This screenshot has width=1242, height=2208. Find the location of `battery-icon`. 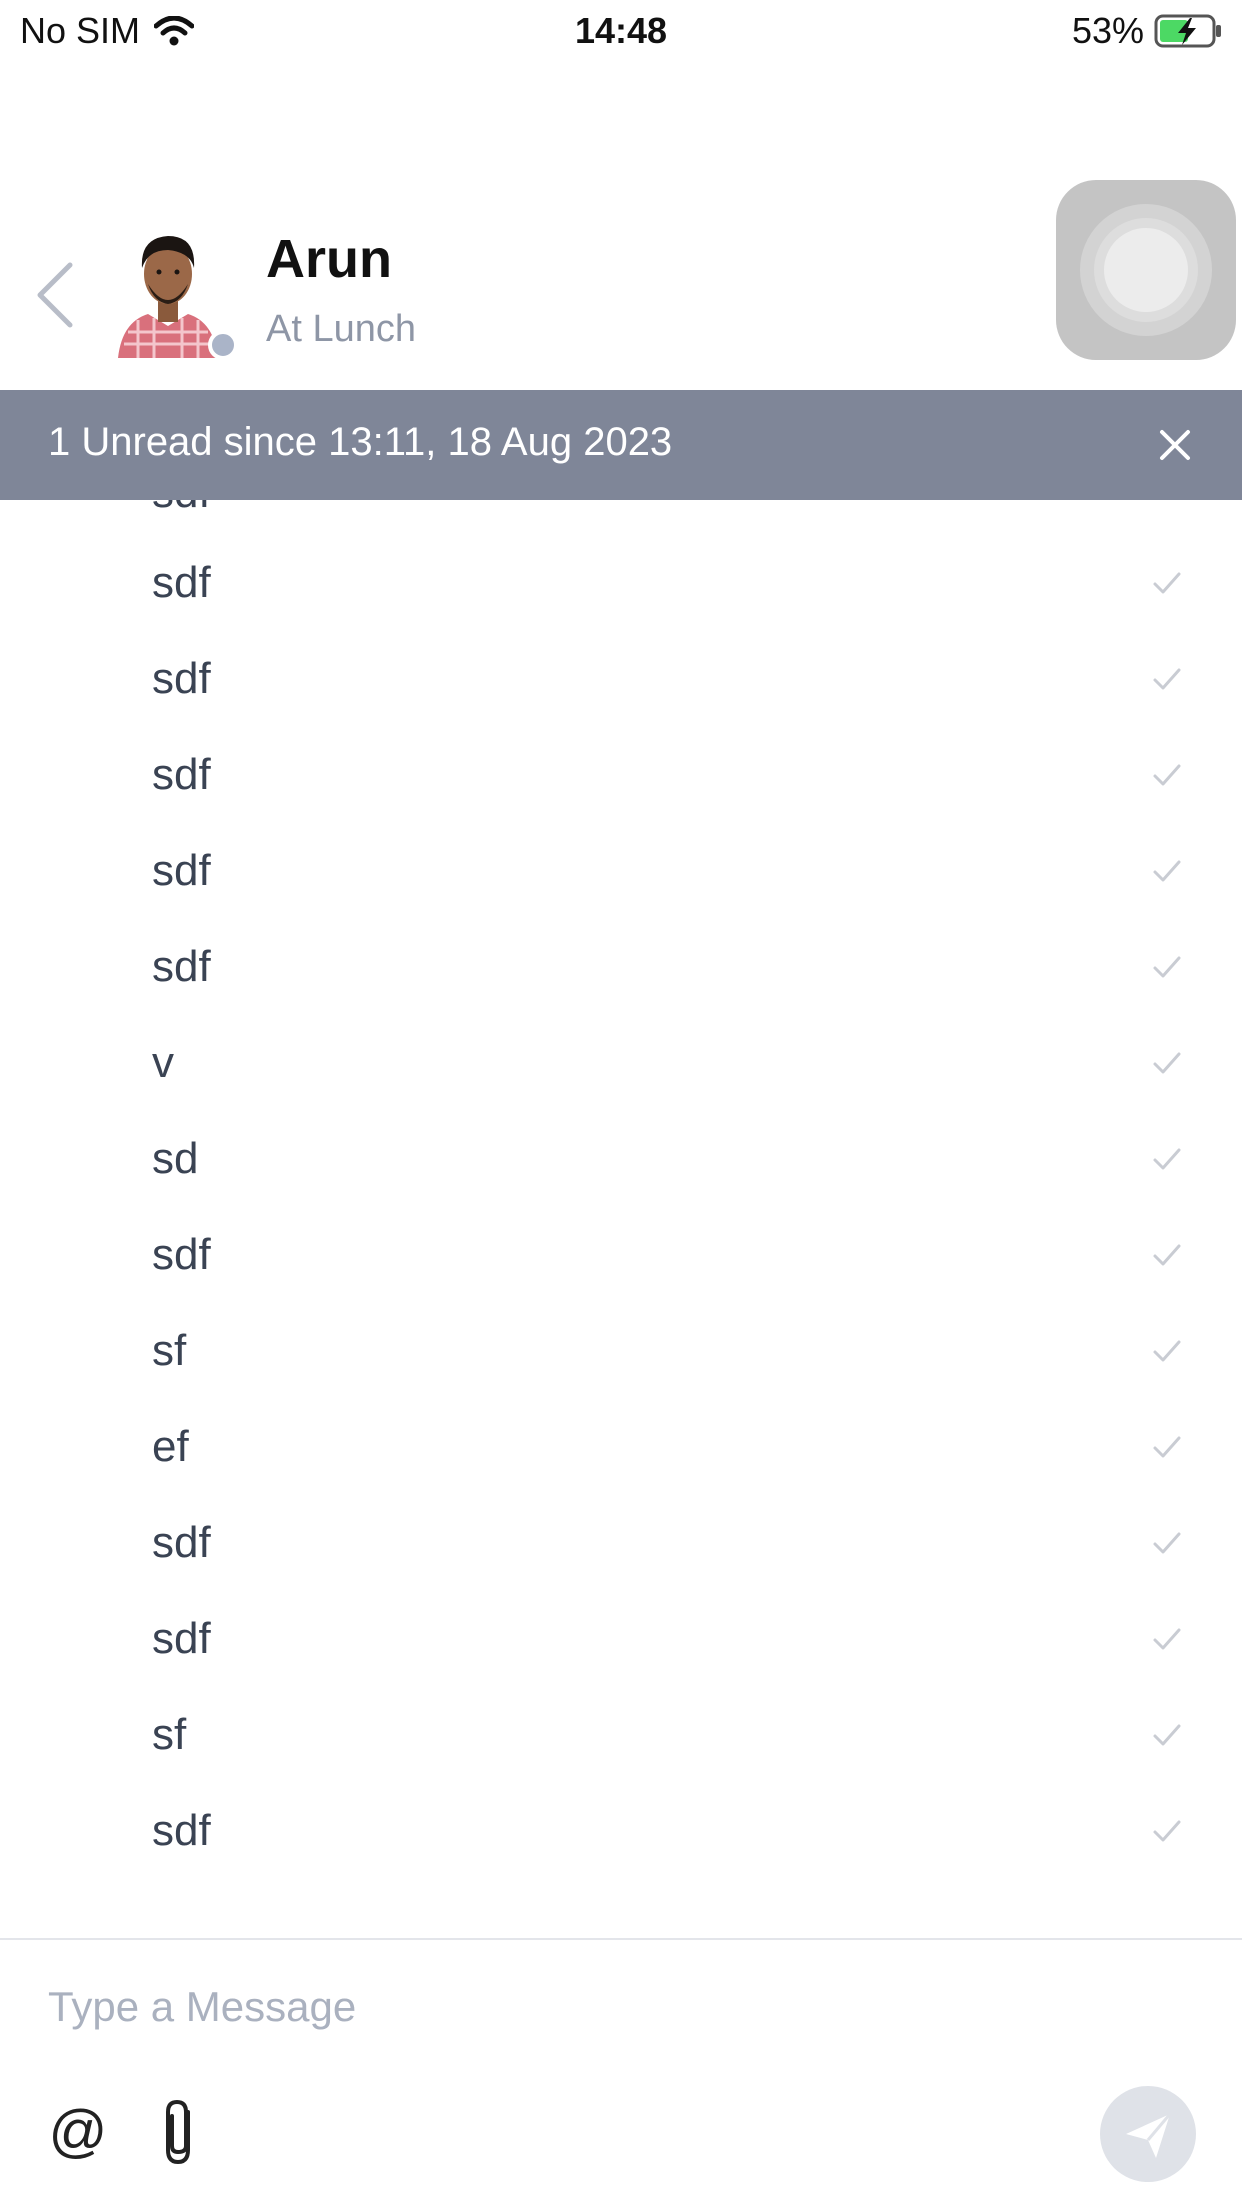

battery-icon is located at coordinates (1187, 31).